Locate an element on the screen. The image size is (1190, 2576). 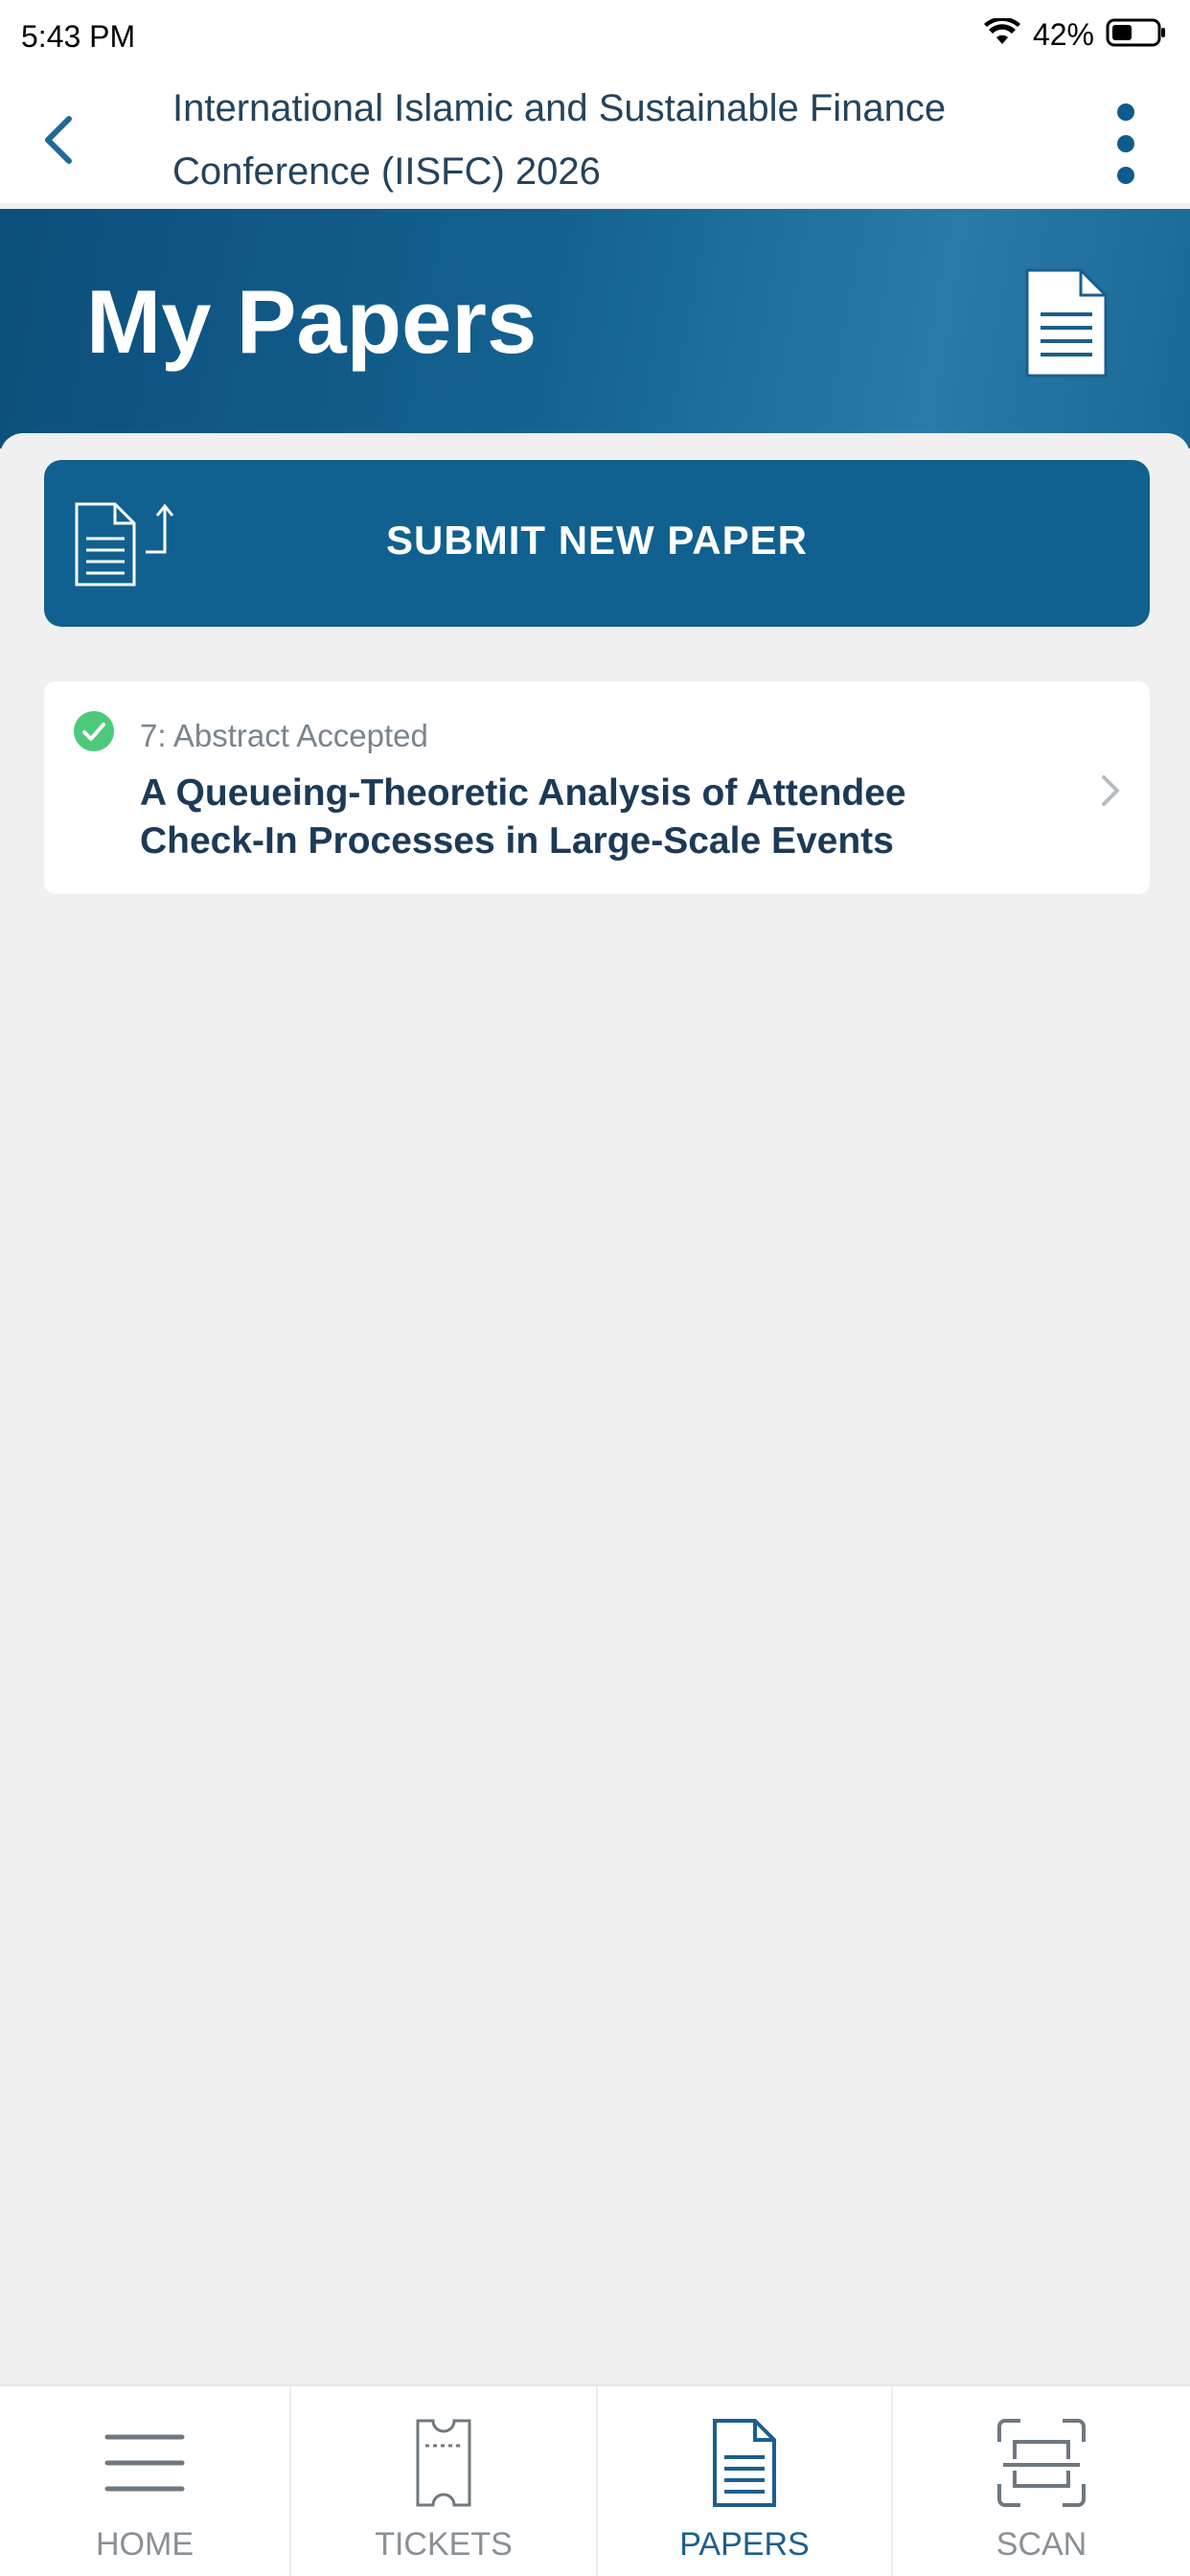
bottom-tab-bar: HOME TICKETS PAPERS SCAN is located at coordinates (595, 2480).